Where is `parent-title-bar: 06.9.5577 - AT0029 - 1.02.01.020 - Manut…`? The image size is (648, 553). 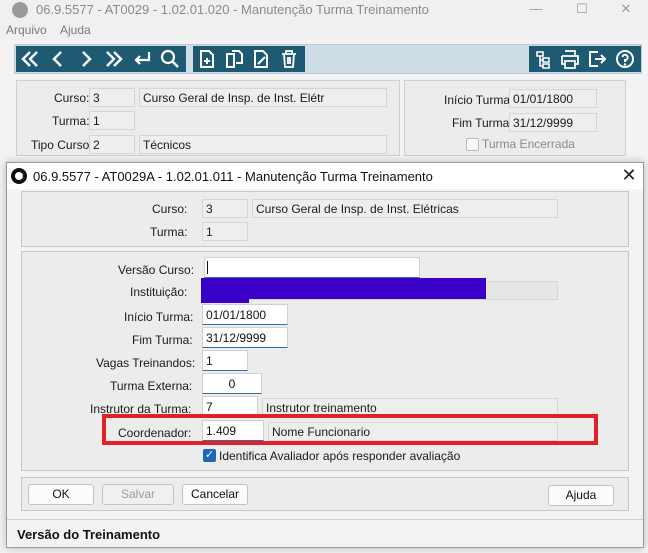 parent-title-bar: 06.9.5577 - AT0029 - 1.02.01.020 - Manut… is located at coordinates (324, 10).